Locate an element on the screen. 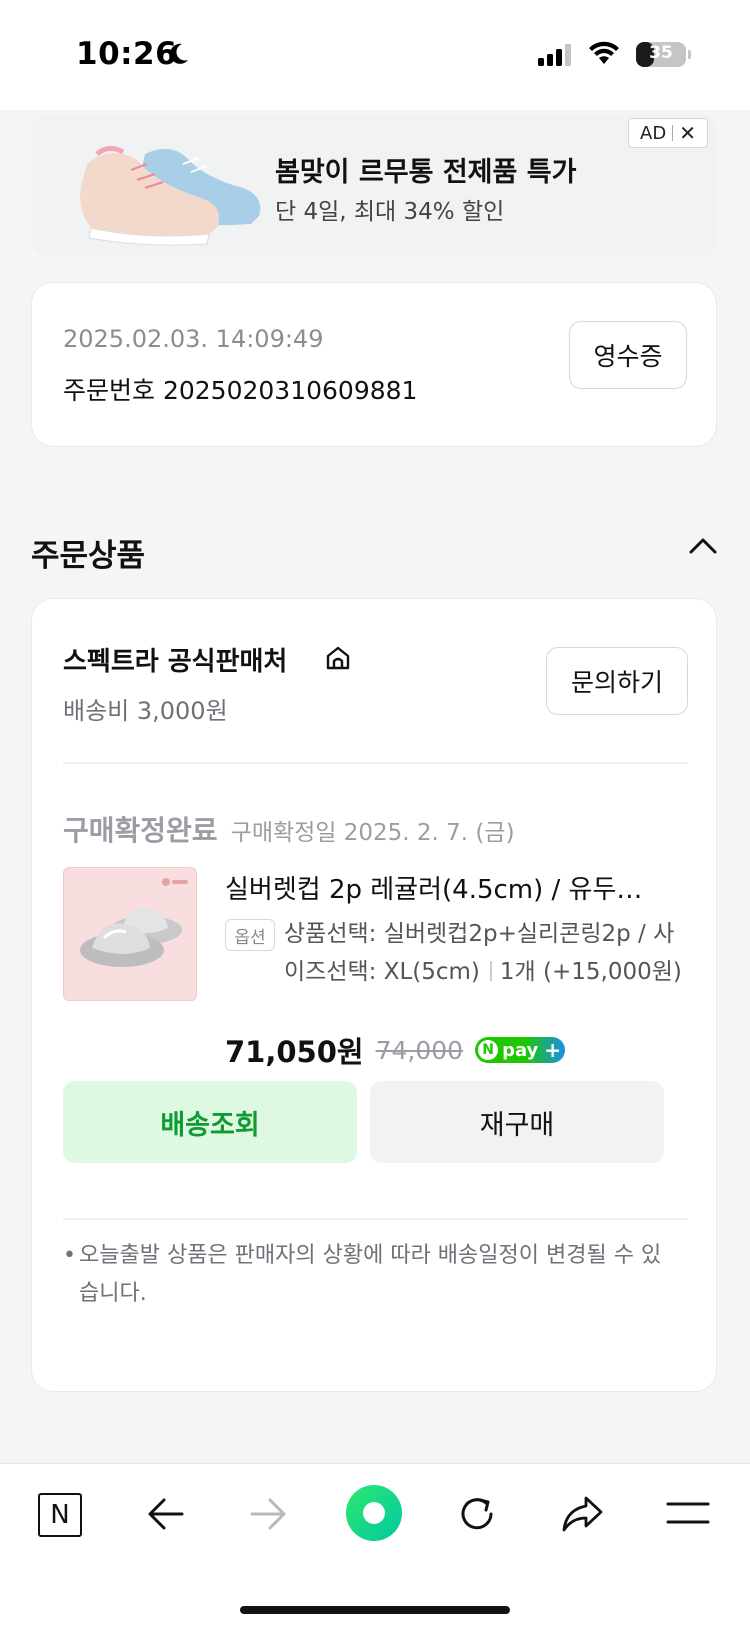 The height and width of the screenshot is (1626, 750). naver-home-button: N is located at coordinates (60, 1515).